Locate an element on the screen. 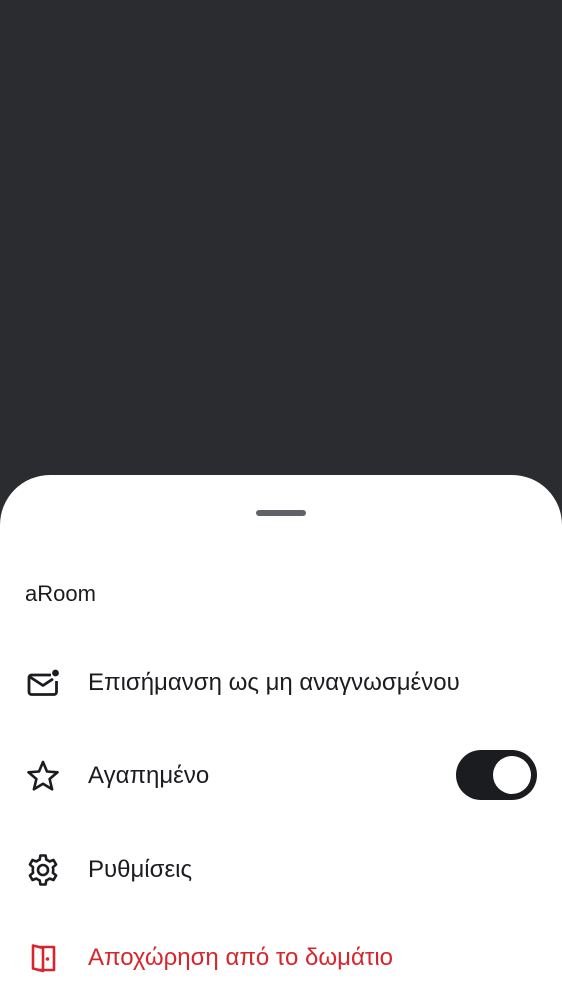 The height and width of the screenshot is (1000, 562). leave-room-item: Αποχώρηση από το δωμάτιο is located at coordinates (281, 955).